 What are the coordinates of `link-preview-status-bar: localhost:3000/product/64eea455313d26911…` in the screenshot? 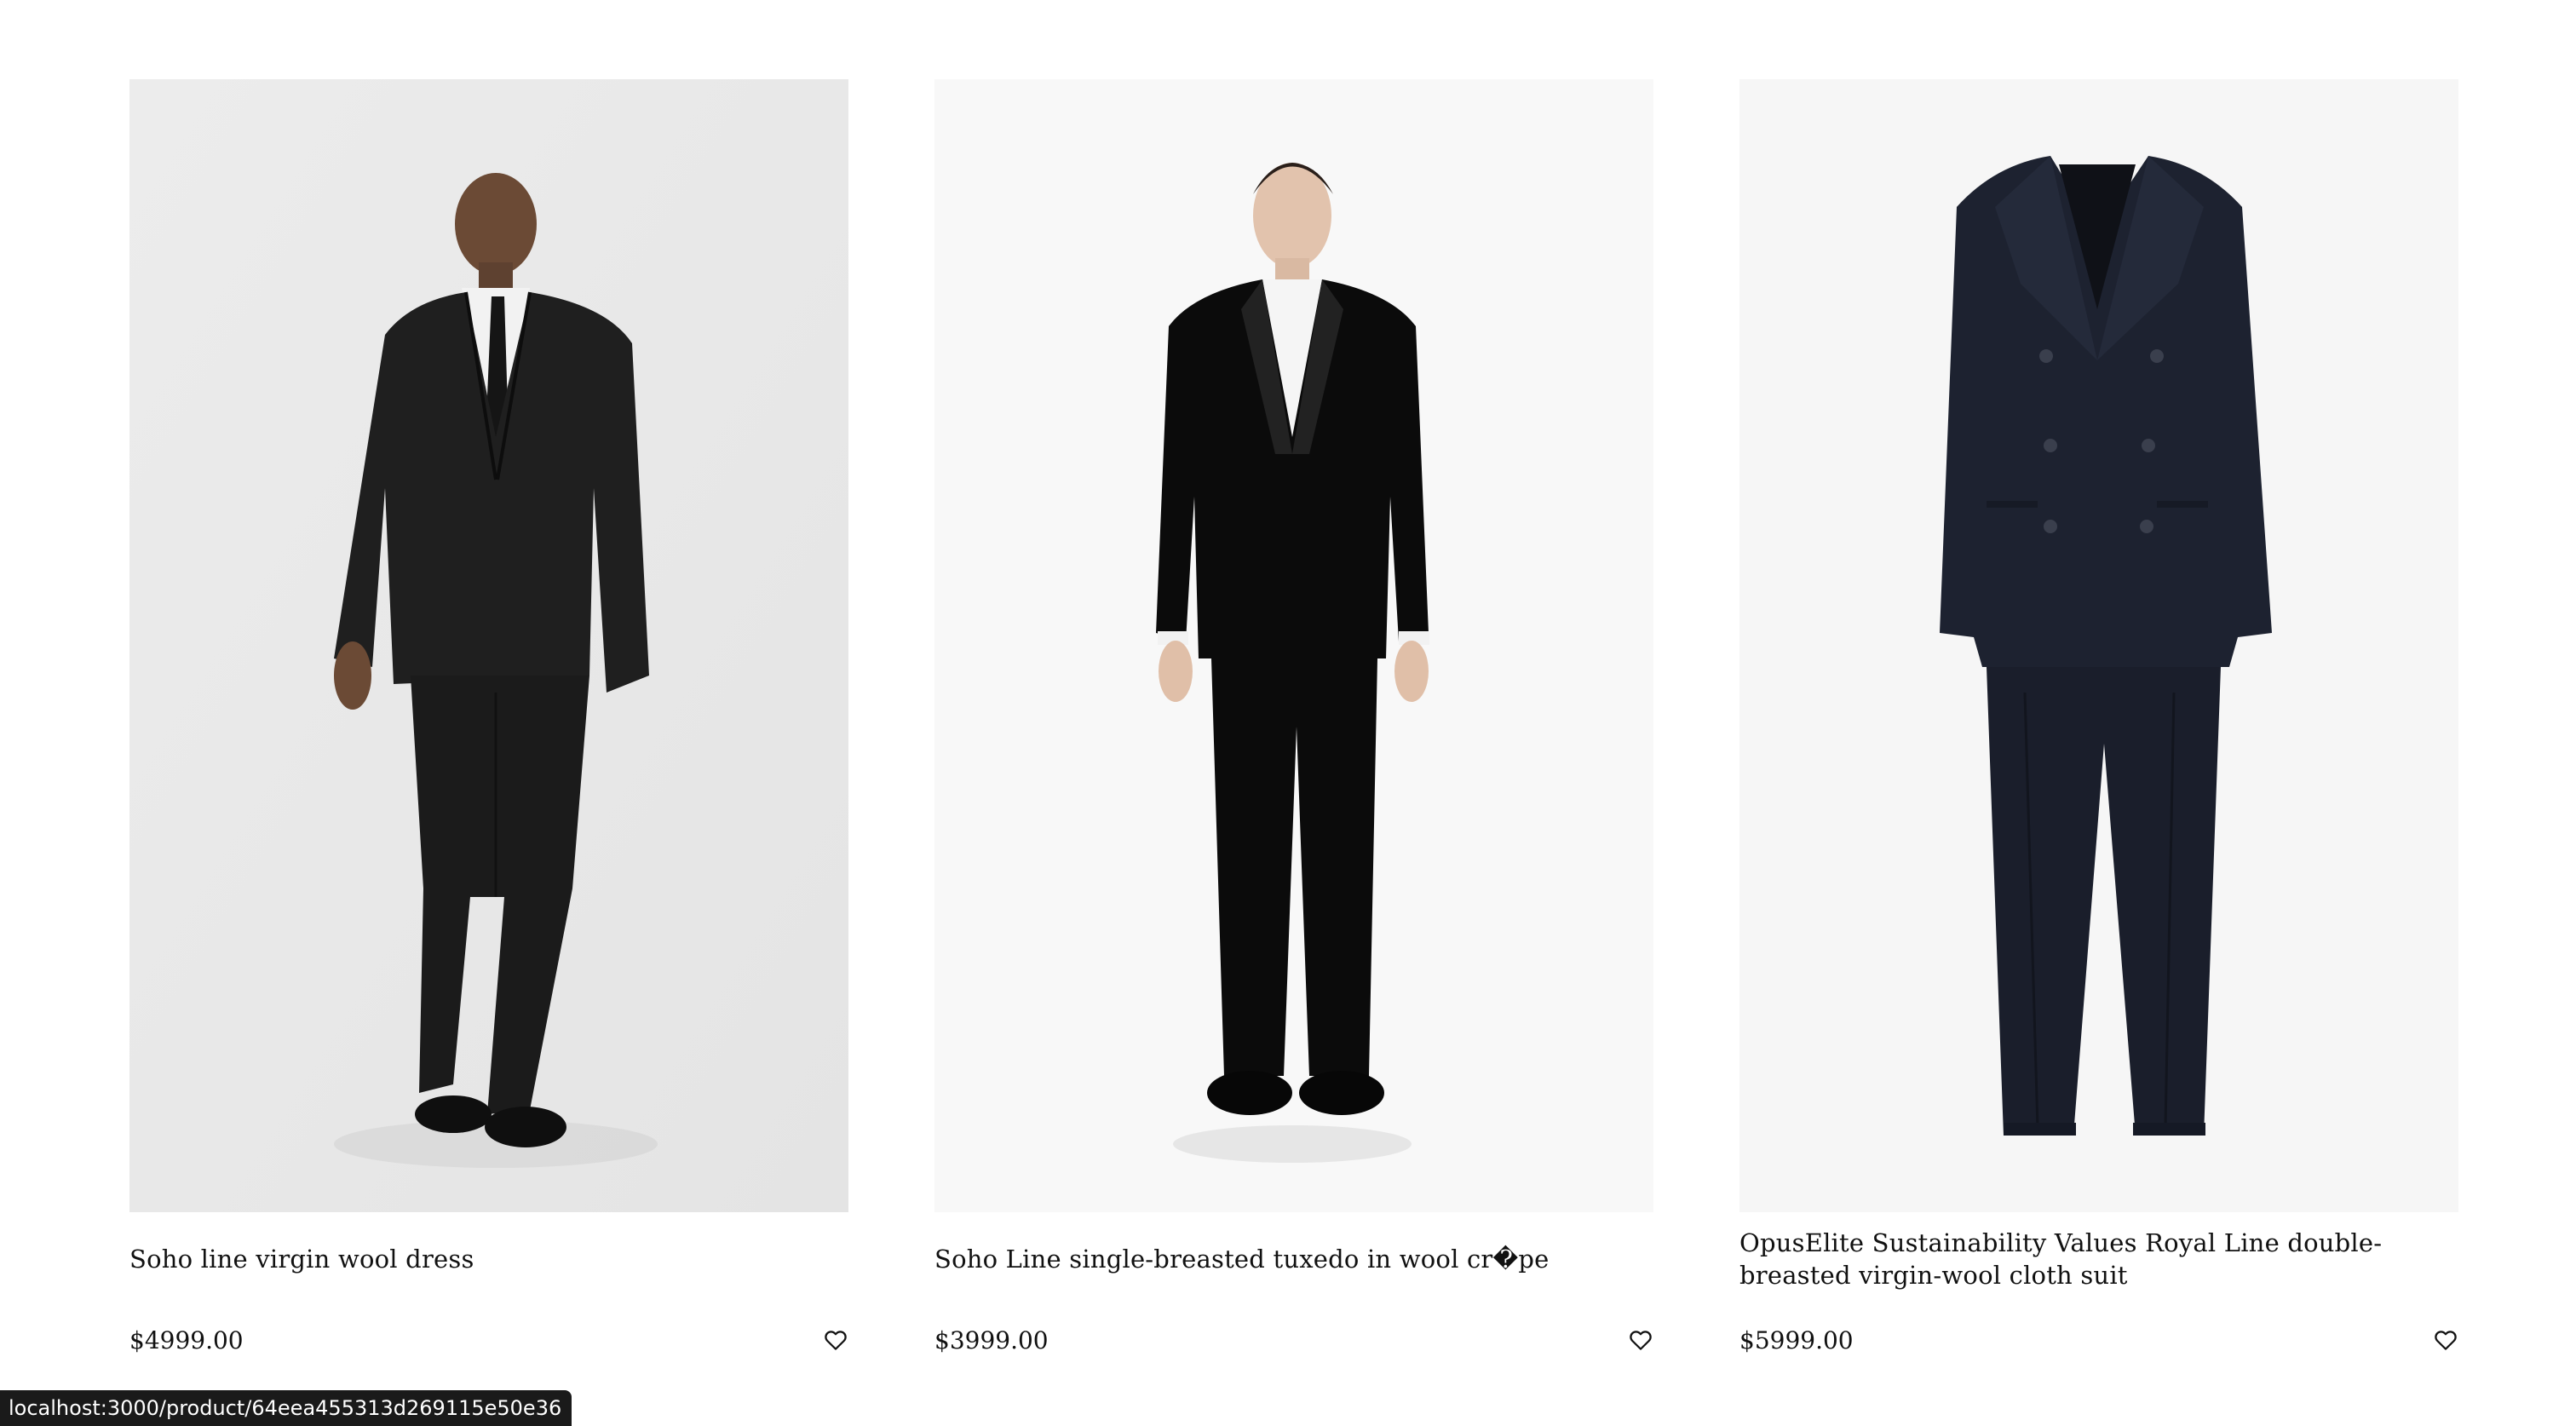 It's located at (286, 1408).